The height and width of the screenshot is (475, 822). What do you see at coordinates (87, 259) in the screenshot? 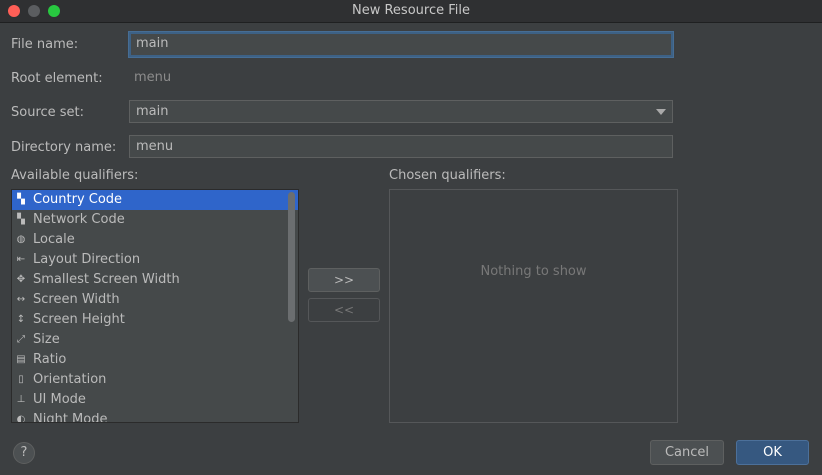
I see `list-item-label: Layout Direction` at bounding box center [87, 259].